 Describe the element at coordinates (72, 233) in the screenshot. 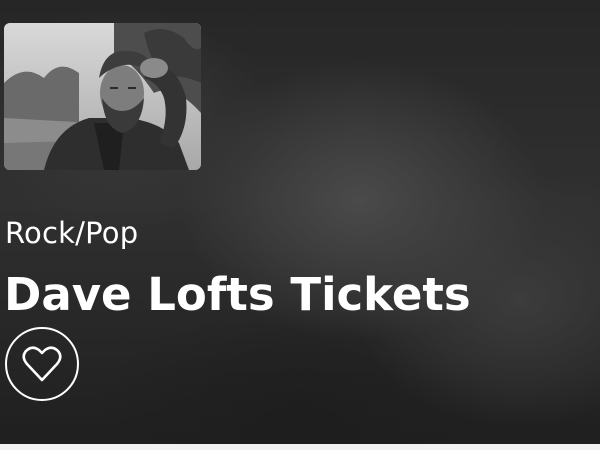

I see `genre-label: Rock/Pop` at that location.